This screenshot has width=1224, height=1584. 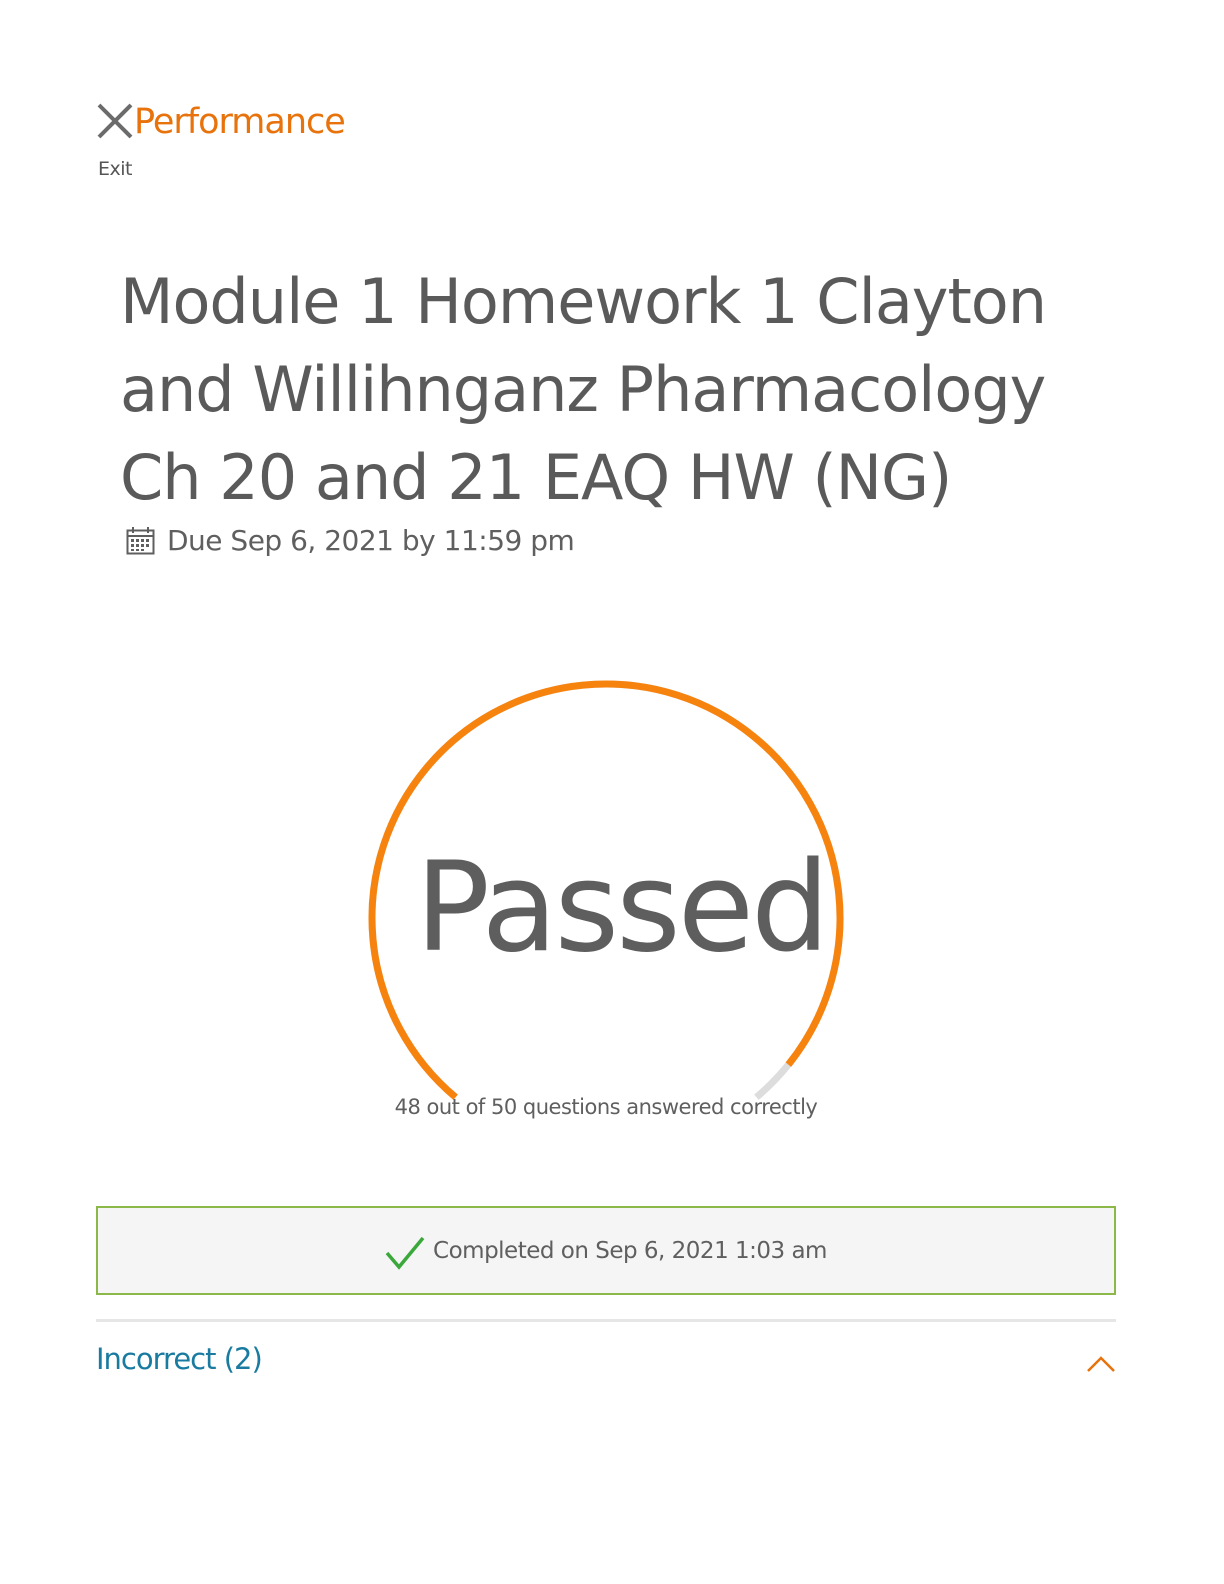 I want to click on divider, so click(x=606, y=1320).